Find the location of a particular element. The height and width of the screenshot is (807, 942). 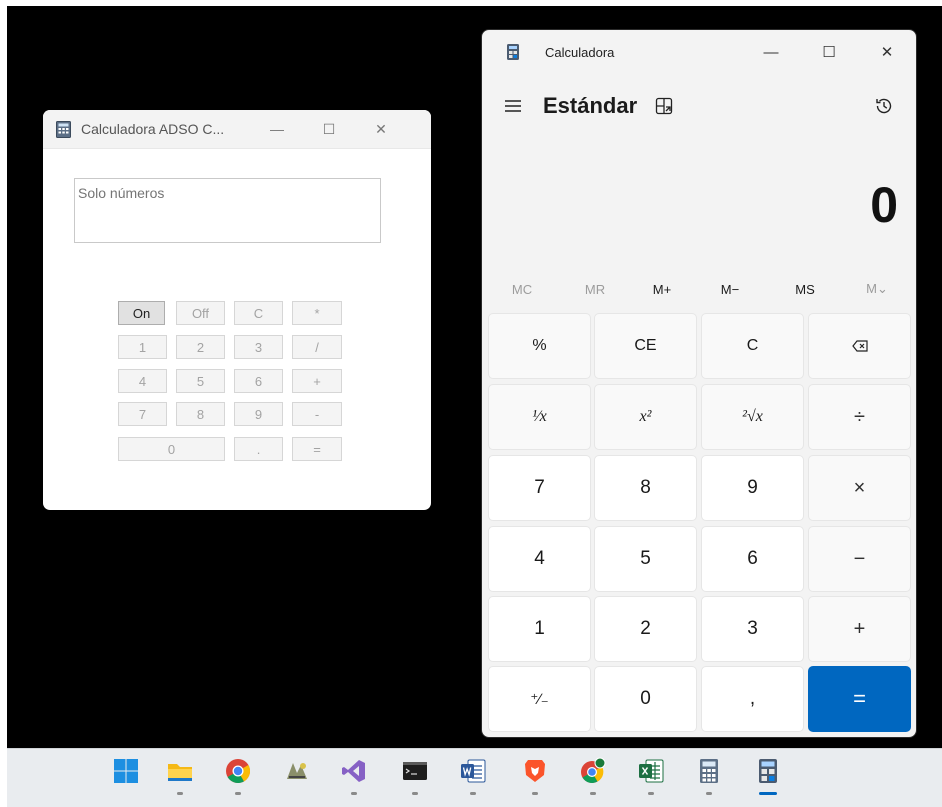

percent-key: % is located at coordinates (539, 346).